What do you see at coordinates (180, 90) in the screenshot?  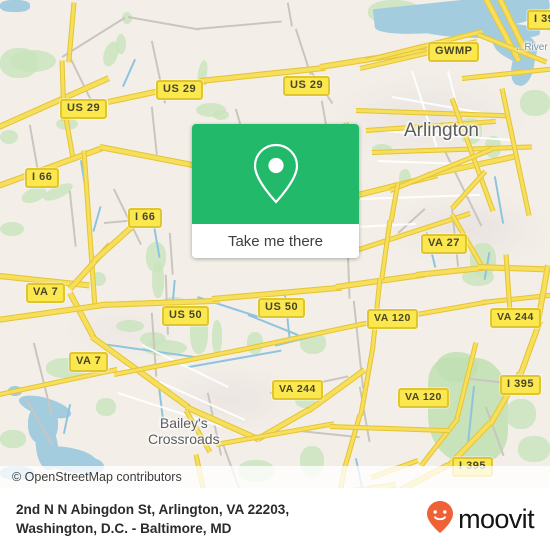 I see `highway-shield-us29-a: US 29` at bounding box center [180, 90].